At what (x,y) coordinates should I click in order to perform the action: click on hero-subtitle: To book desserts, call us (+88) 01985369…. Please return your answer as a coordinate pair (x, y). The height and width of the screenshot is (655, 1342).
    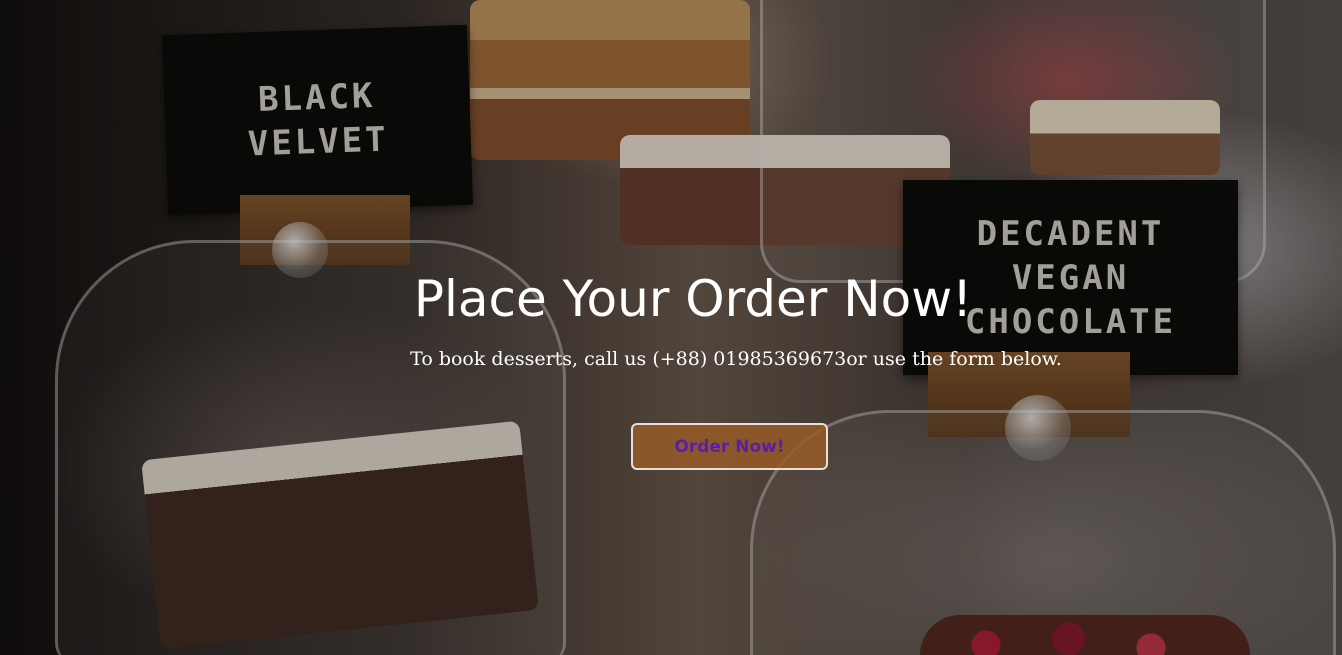
    Looking at the image, I should click on (736, 359).